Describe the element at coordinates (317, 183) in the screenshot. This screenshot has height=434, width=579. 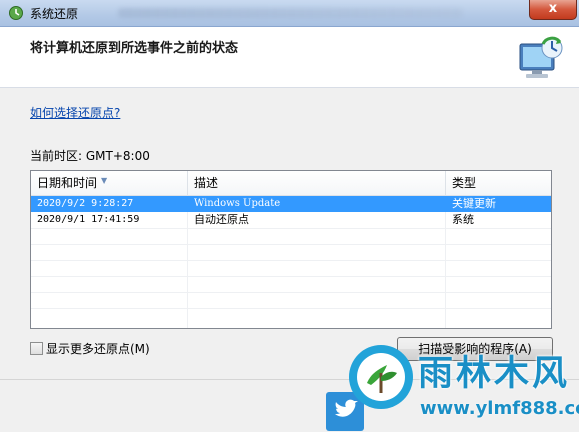
I see `column-header-description: 描述` at that location.